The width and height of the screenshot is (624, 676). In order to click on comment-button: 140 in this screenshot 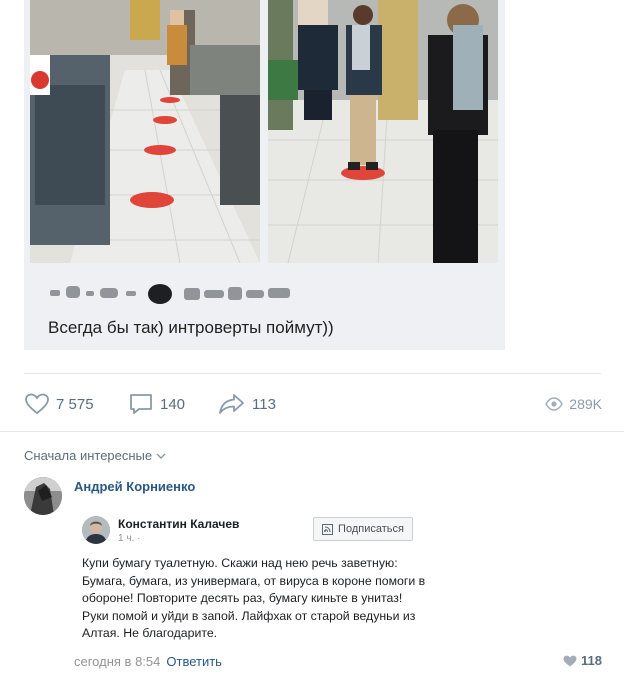, I will do `click(156, 404)`.